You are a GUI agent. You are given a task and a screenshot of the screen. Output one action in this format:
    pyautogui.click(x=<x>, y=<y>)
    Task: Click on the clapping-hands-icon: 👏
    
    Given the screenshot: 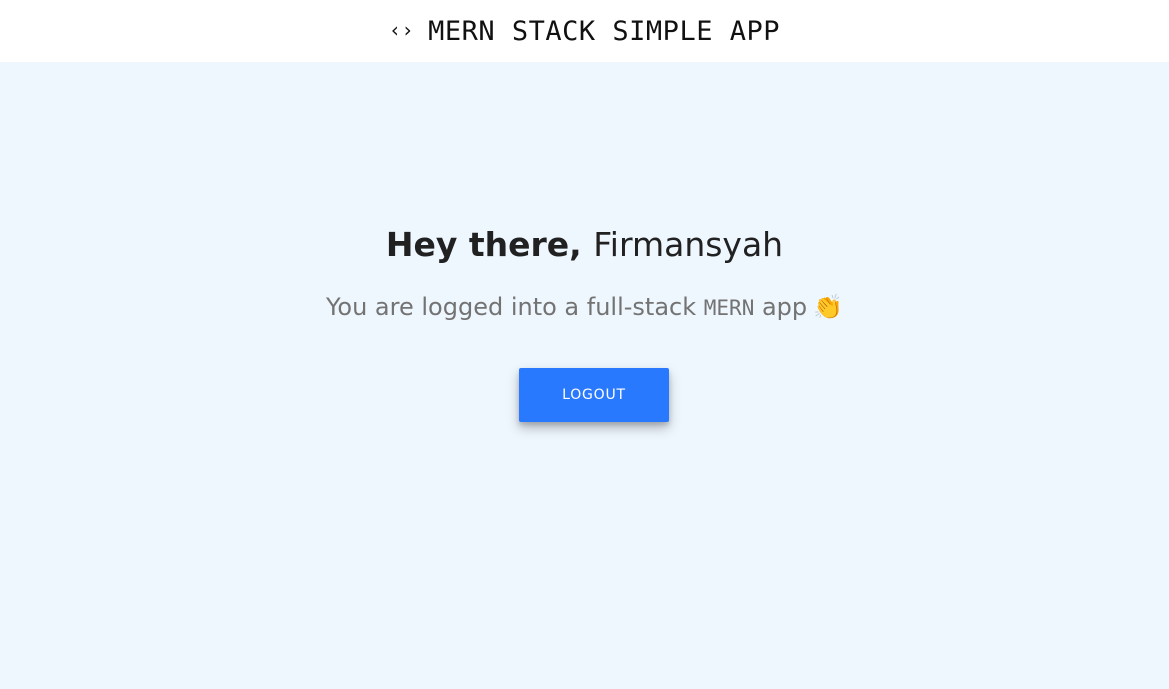 What is the action you would take?
    pyautogui.click(x=828, y=307)
    